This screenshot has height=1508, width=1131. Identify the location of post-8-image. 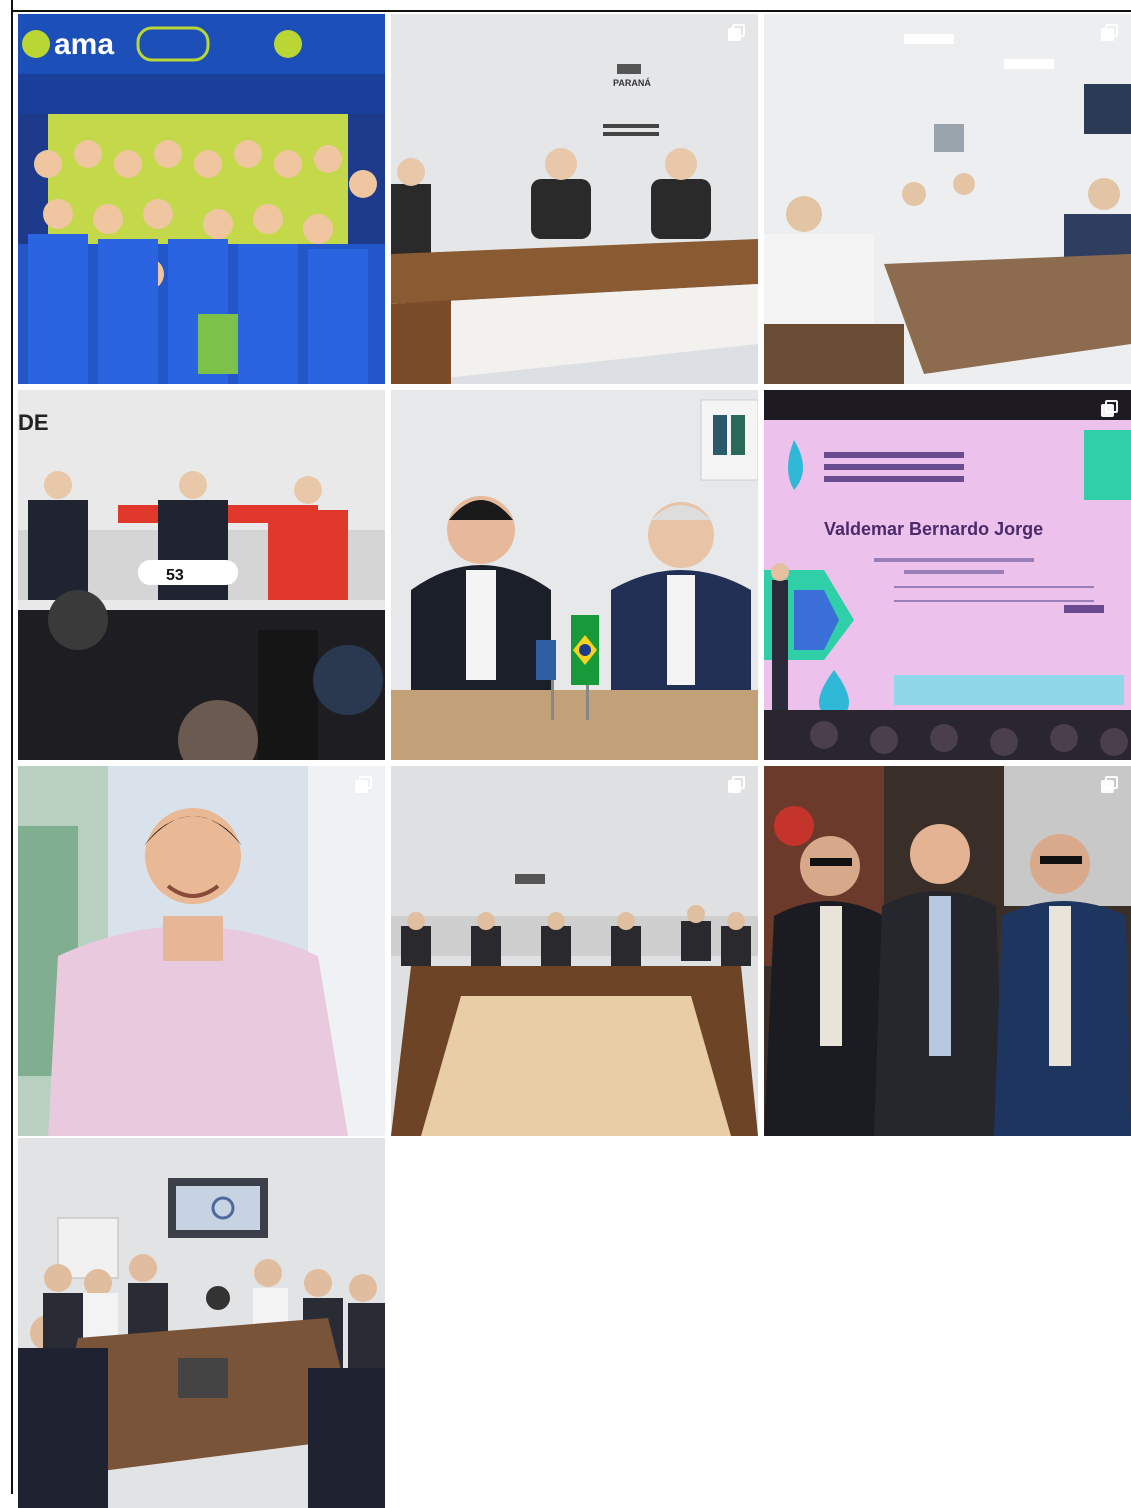
(574, 951).